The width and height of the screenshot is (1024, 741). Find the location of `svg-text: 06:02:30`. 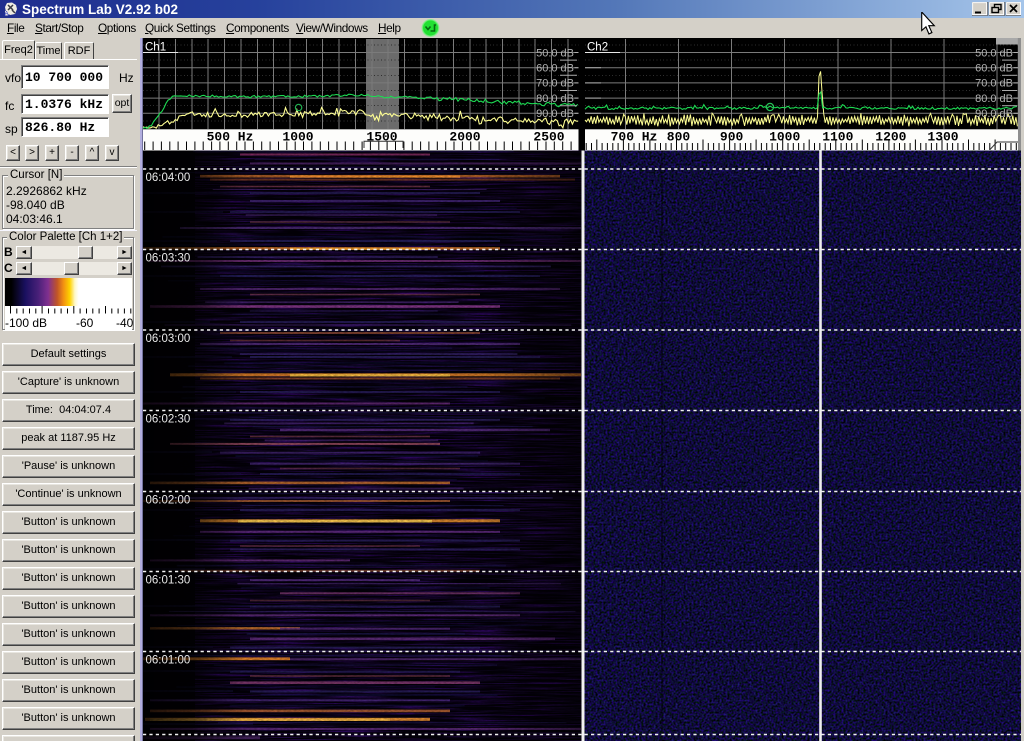

svg-text: 06:02:30 is located at coordinates (168, 420).